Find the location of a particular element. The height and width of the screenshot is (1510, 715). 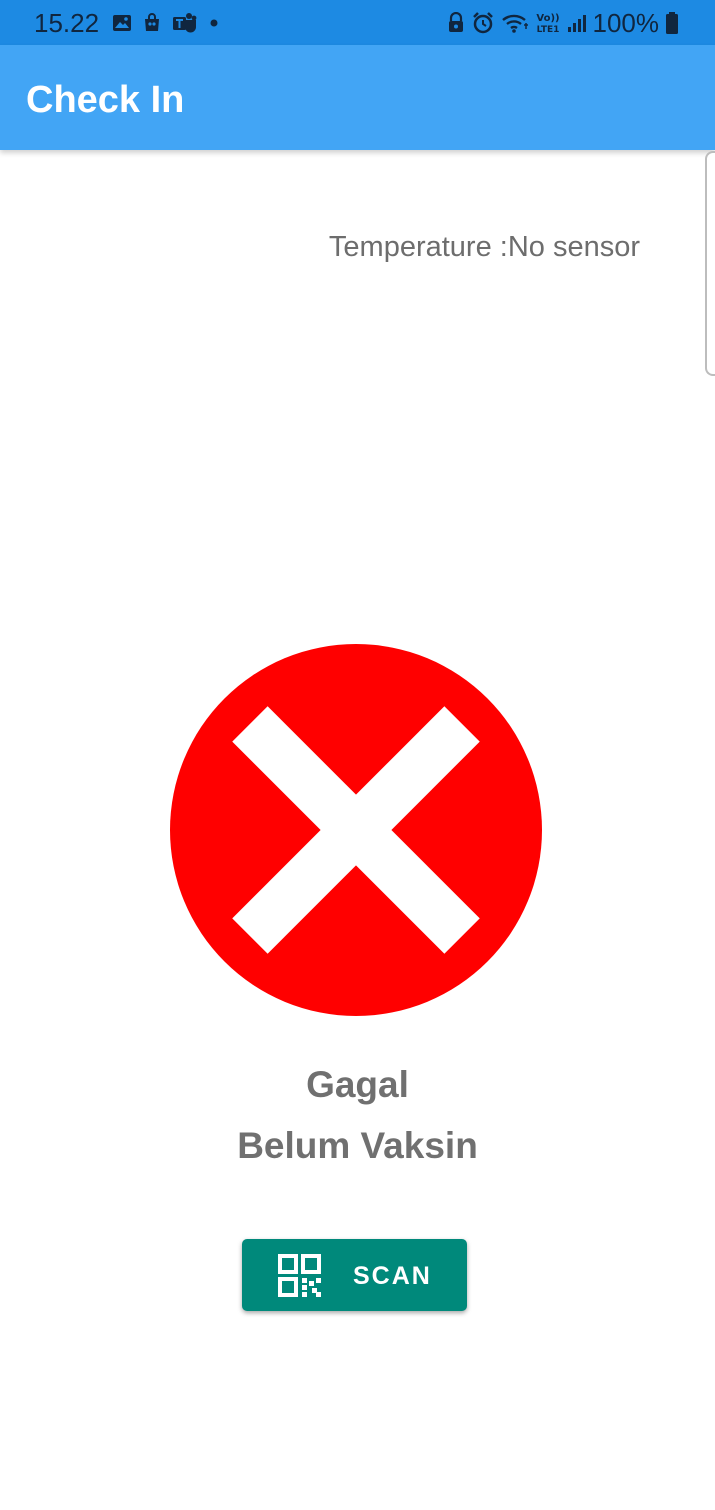

wifi-icon is located at coordinates (514, 23).